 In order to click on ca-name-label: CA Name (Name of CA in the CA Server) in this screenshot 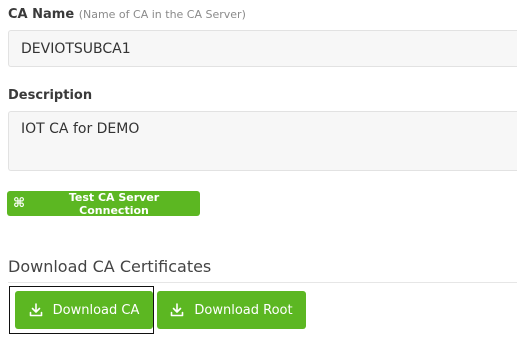, I will do `click(127, 14)`.